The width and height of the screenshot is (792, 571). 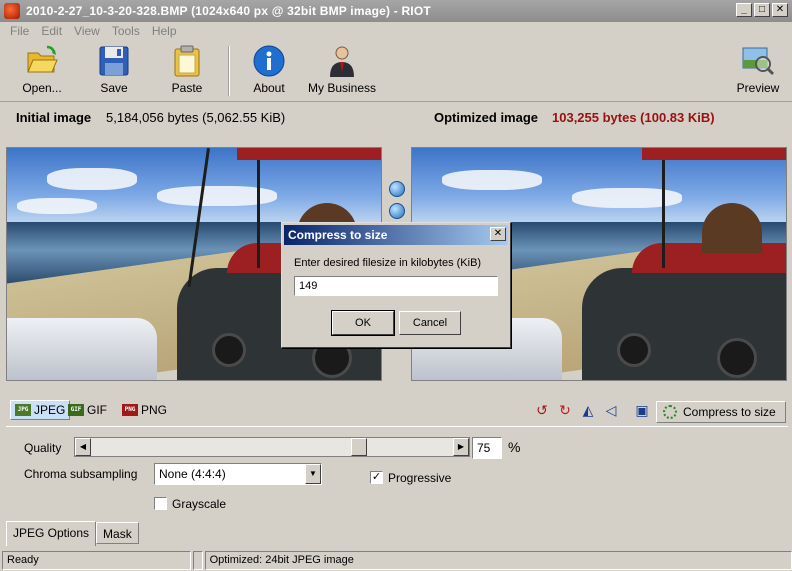 What do you see at coordinates (396, 235) in the screenshot?
I see `dialog-title-bar: Compress to size ✕` at bounding box center [396, 235].